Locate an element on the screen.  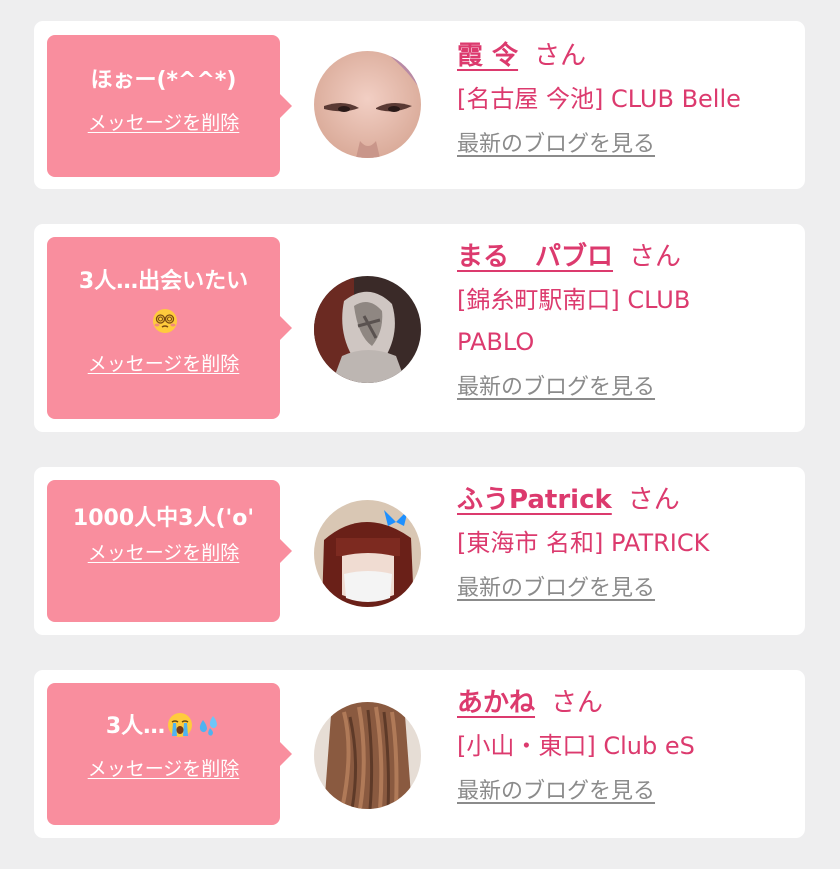
name-line: まる パブロ さん is located at coordinates (626, 257).